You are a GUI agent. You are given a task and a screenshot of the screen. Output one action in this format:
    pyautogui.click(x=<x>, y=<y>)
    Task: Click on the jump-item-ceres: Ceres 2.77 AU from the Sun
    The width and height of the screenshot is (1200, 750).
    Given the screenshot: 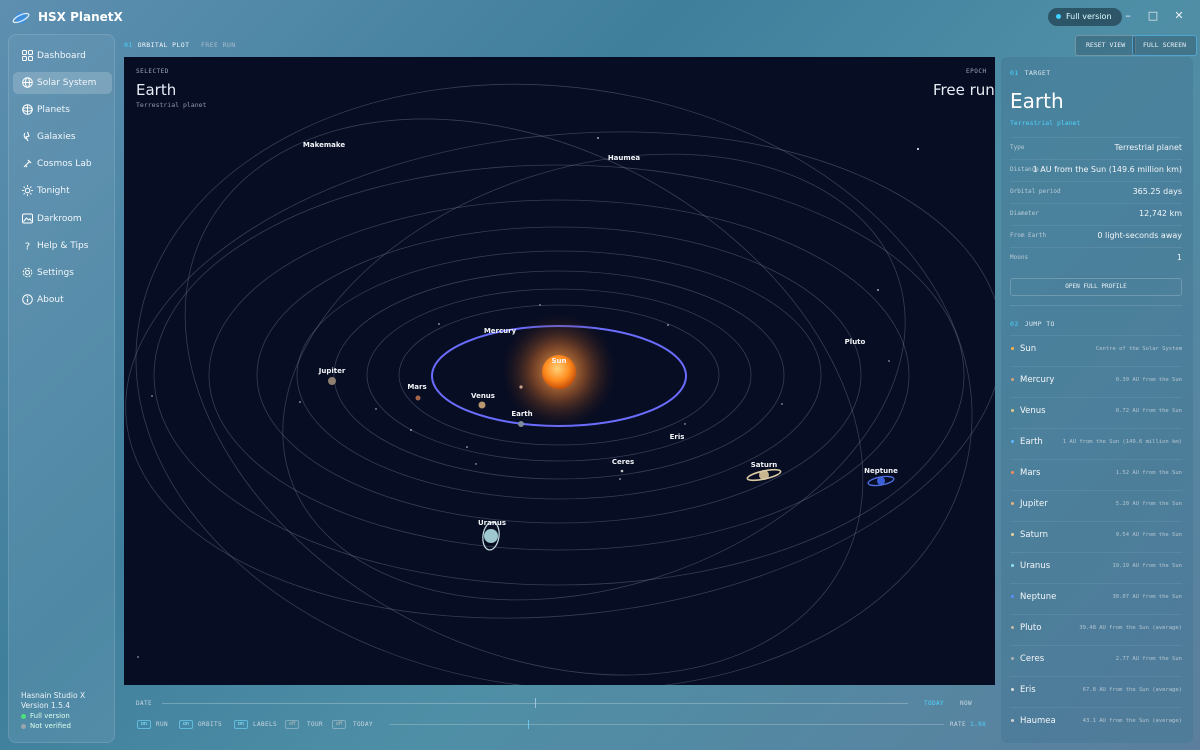 What is the action you would take?
    pyautogui.click(x=1096, y=660)
    